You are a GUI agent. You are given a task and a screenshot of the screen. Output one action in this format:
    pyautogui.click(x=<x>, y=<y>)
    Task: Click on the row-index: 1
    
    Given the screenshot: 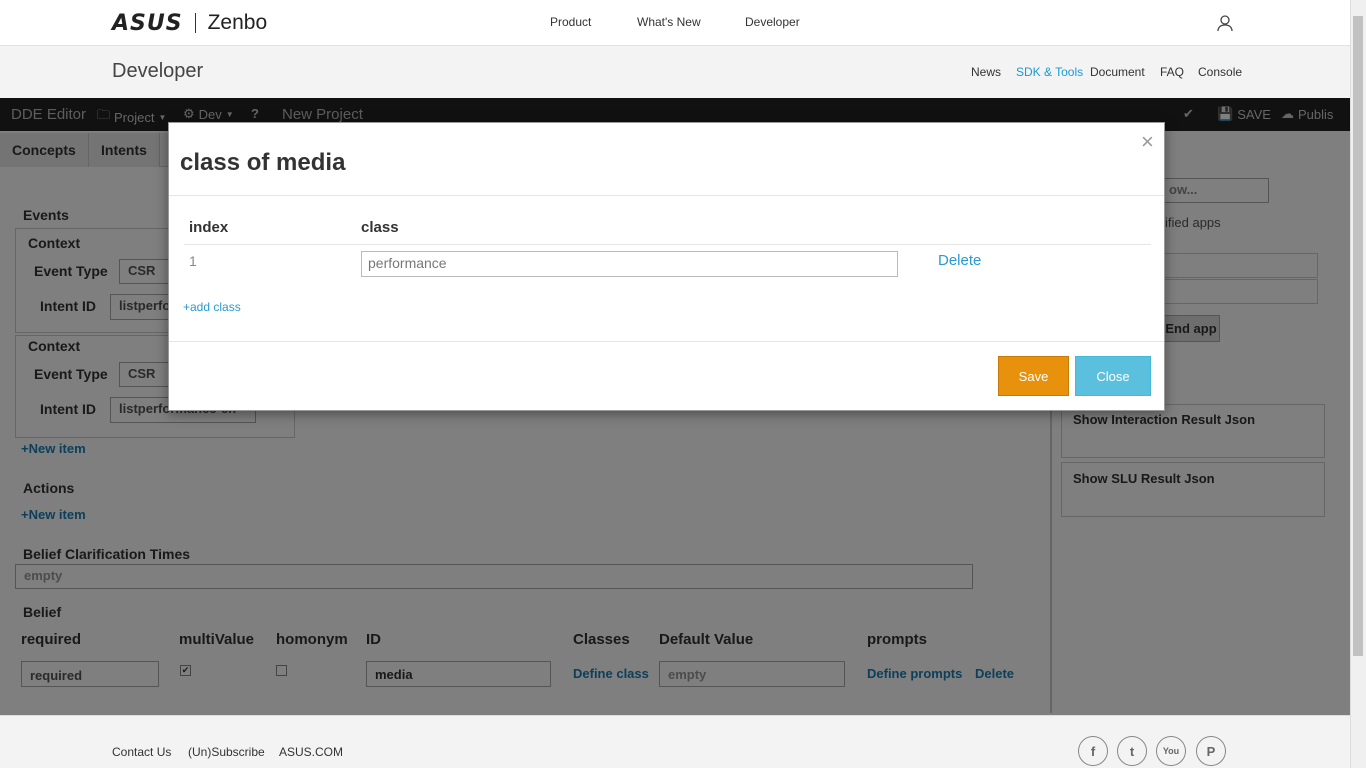 What is the action you would take?
    pyautogui.click(x=193, y=261)
    